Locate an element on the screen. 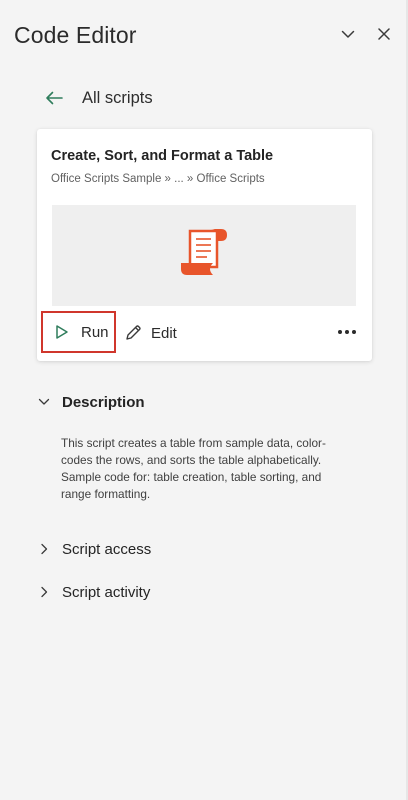  script-title: Create, Sort, and Format a Table is located at coordinates (162, 156).